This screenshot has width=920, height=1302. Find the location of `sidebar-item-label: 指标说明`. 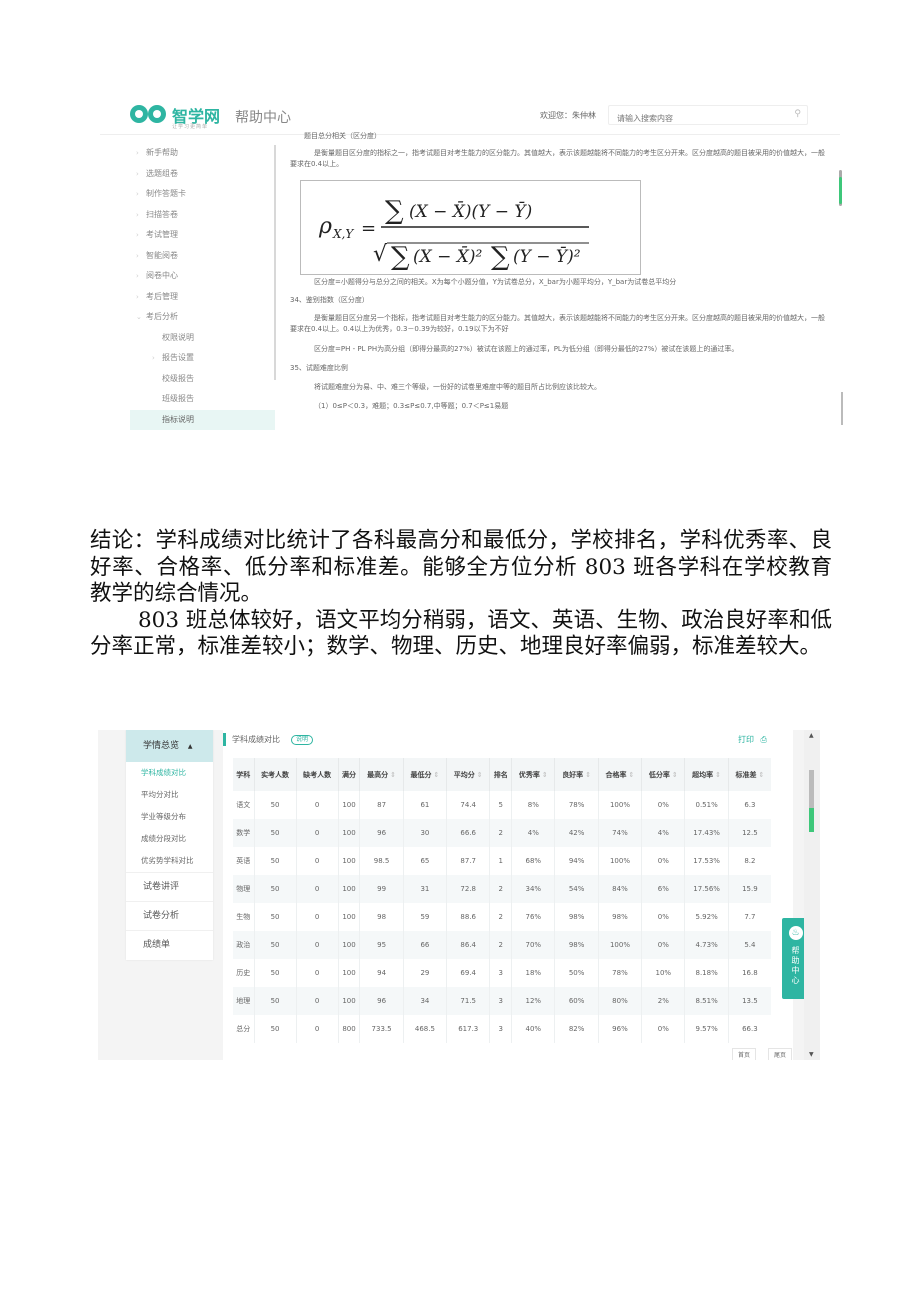

sidebar-item-label: 指标说明 is located at coordinates (178, 419).